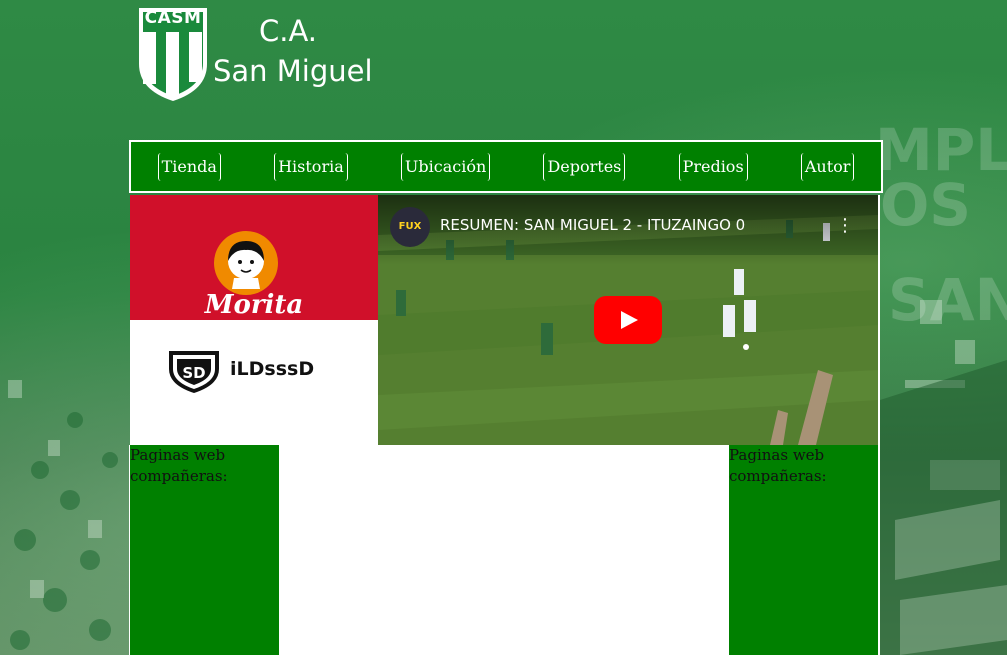 The image size is (1007, 655). I want to click on nav-deportes: Deportes, so click(584, 166).